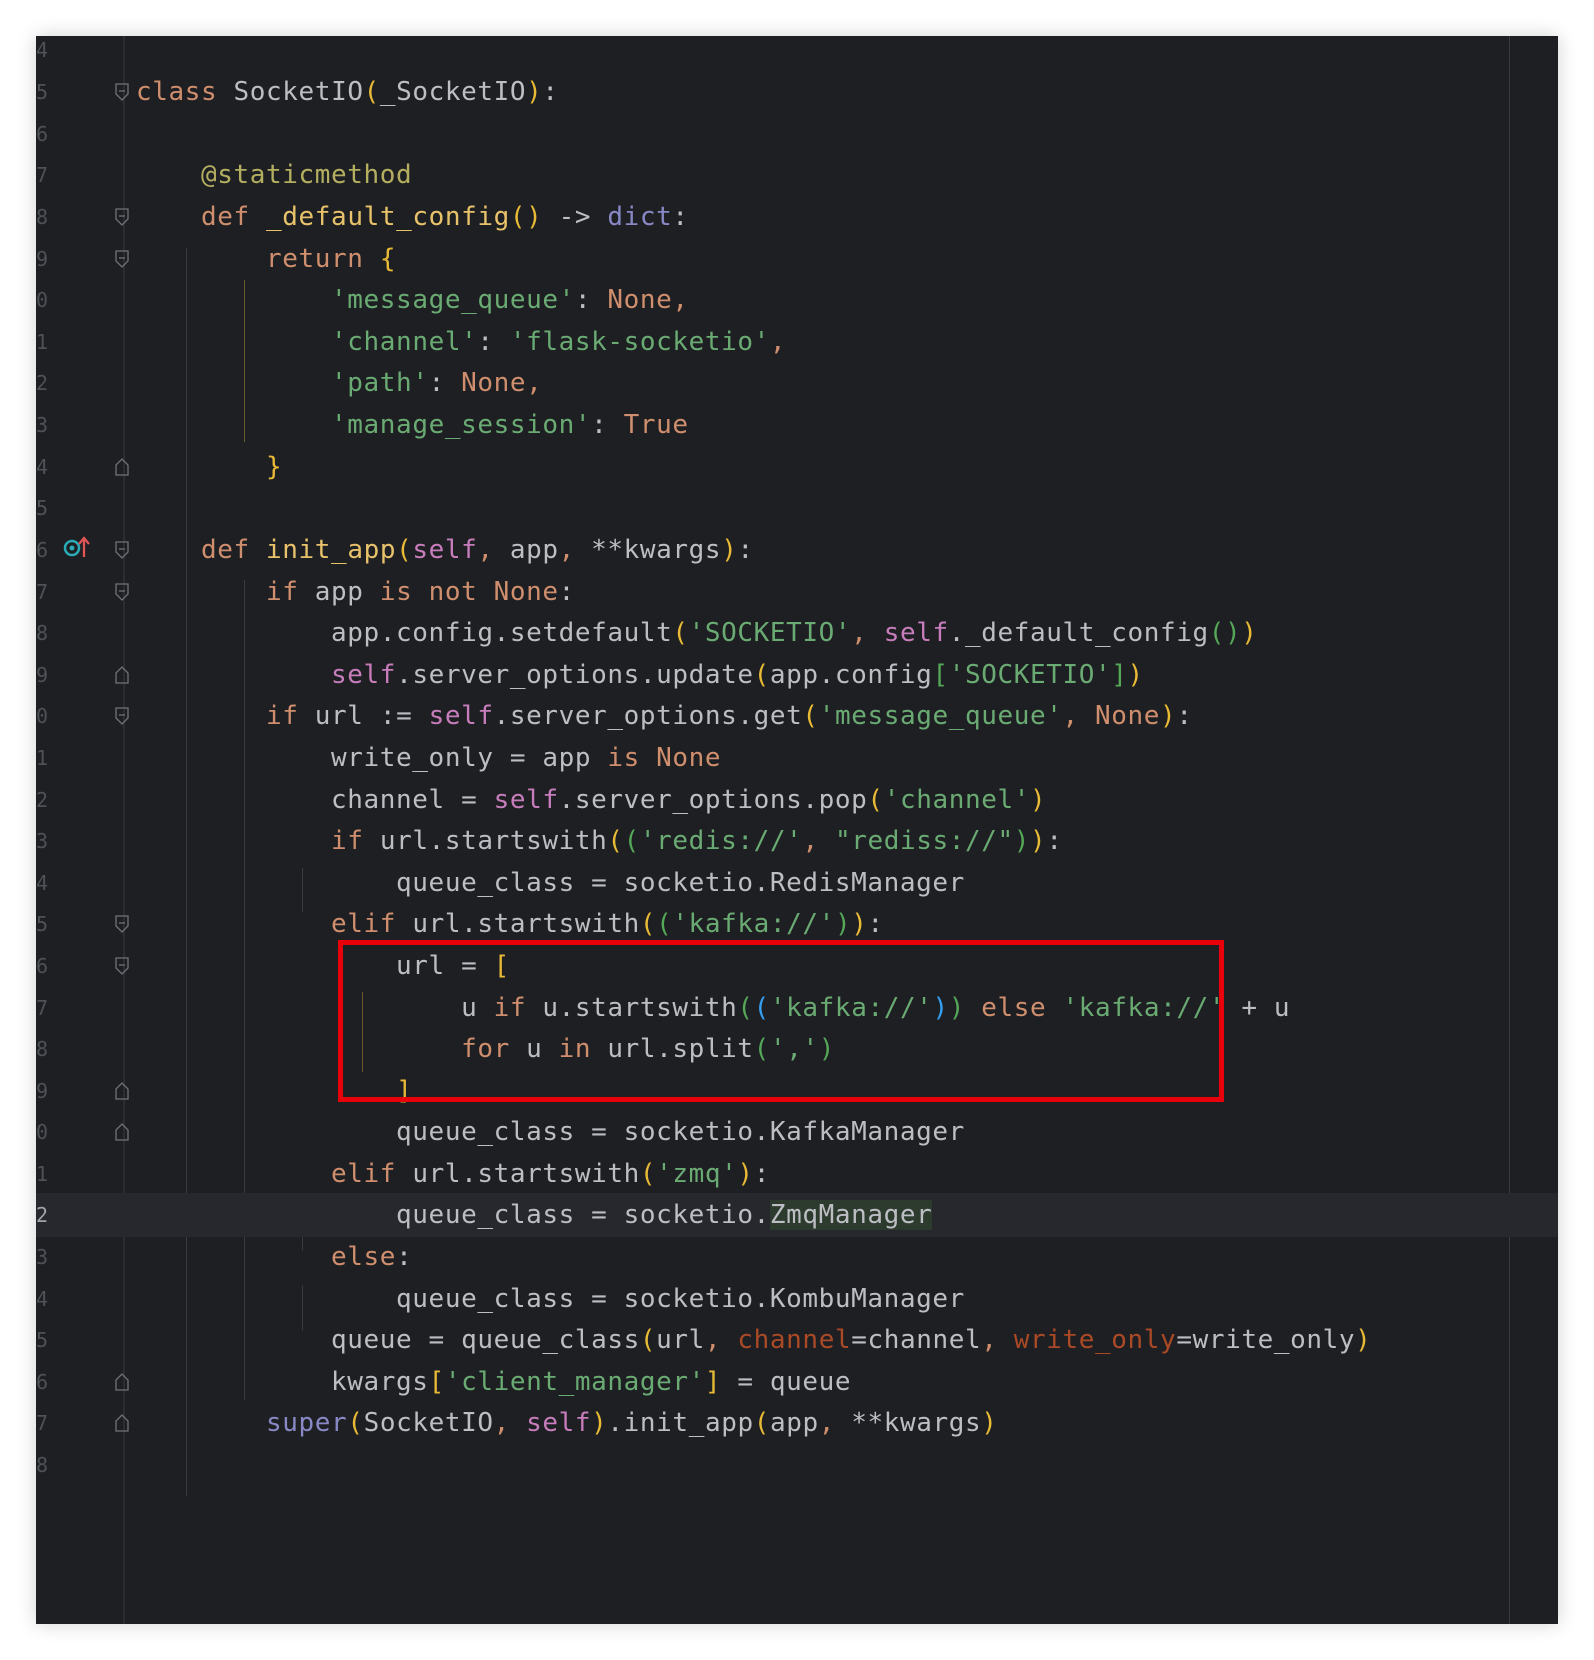 The width and height of the screenshot is (1594, 1660). Describe the element at coordinates (550, 1132) in the screenshot. I see `code-text: queue_class = socketio.KafkaManager` at that location.